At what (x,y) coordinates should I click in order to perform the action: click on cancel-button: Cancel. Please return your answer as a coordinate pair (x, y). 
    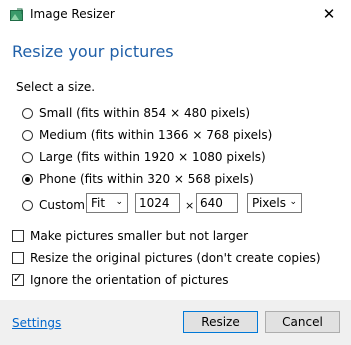
    Looking at the image, I should click on (302, 322).